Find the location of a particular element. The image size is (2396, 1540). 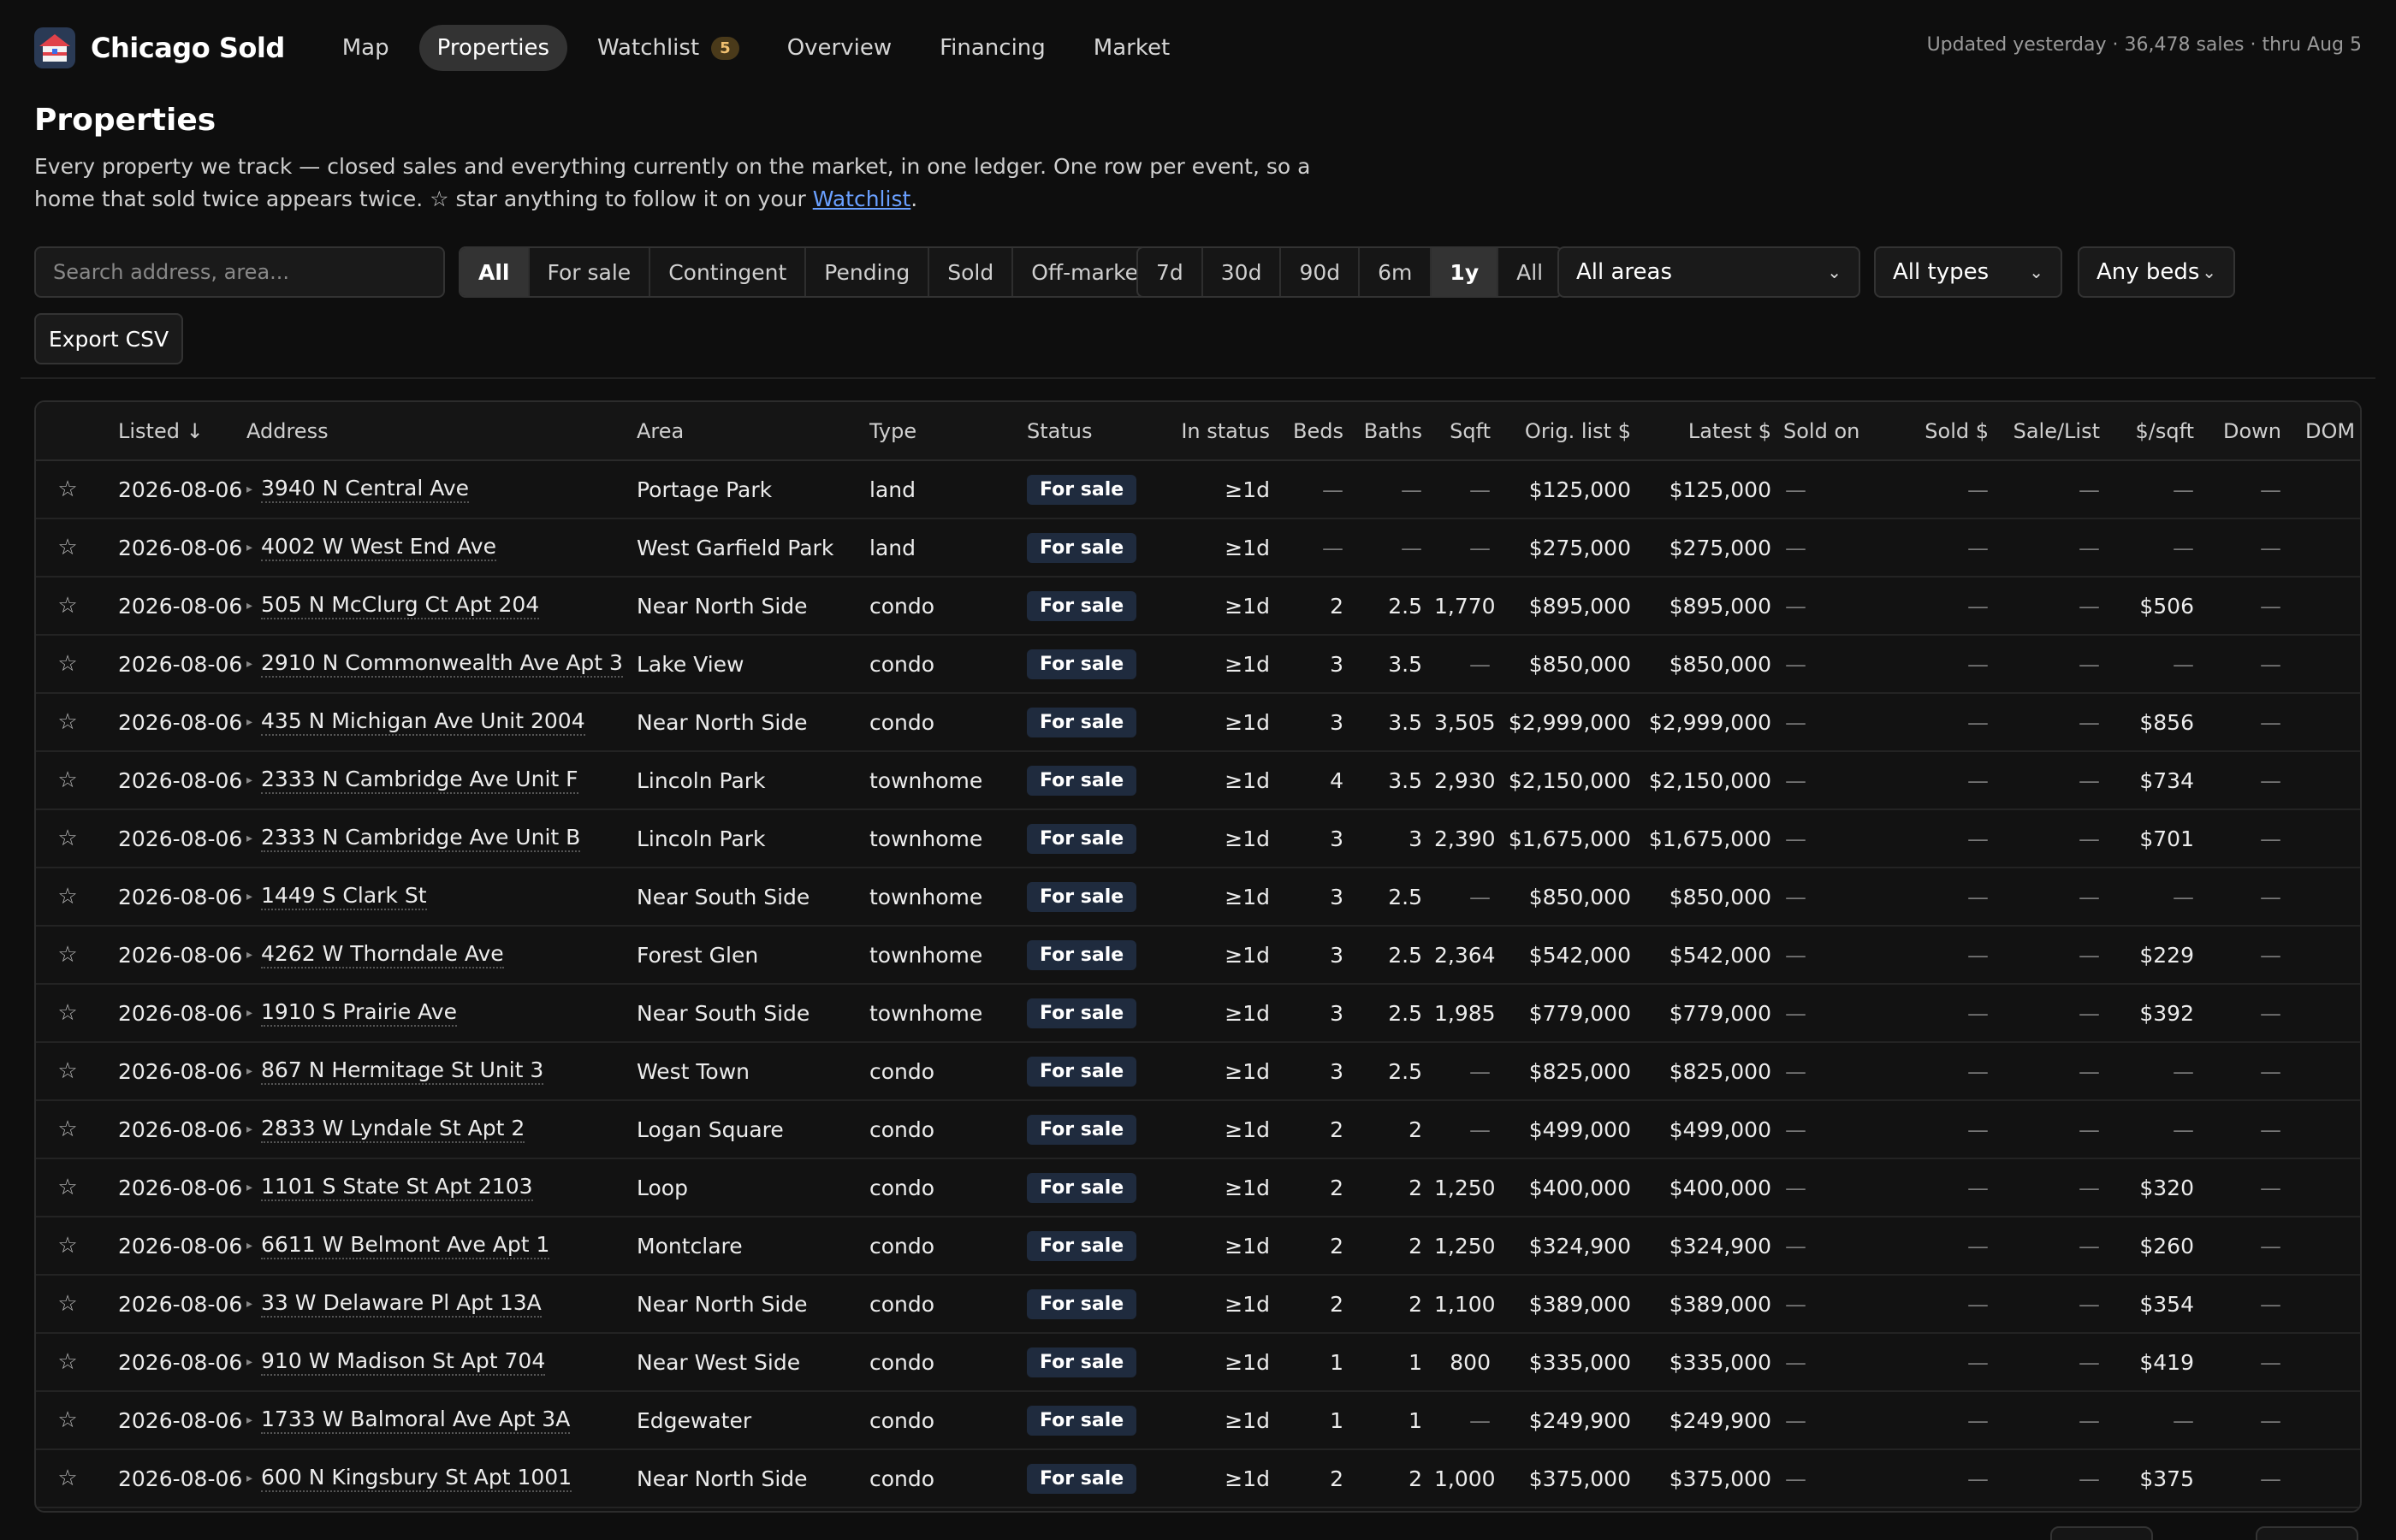

cell-address: ▸ 2333 N Cambridge Ave Unit F is located at coordinates (441, 780).